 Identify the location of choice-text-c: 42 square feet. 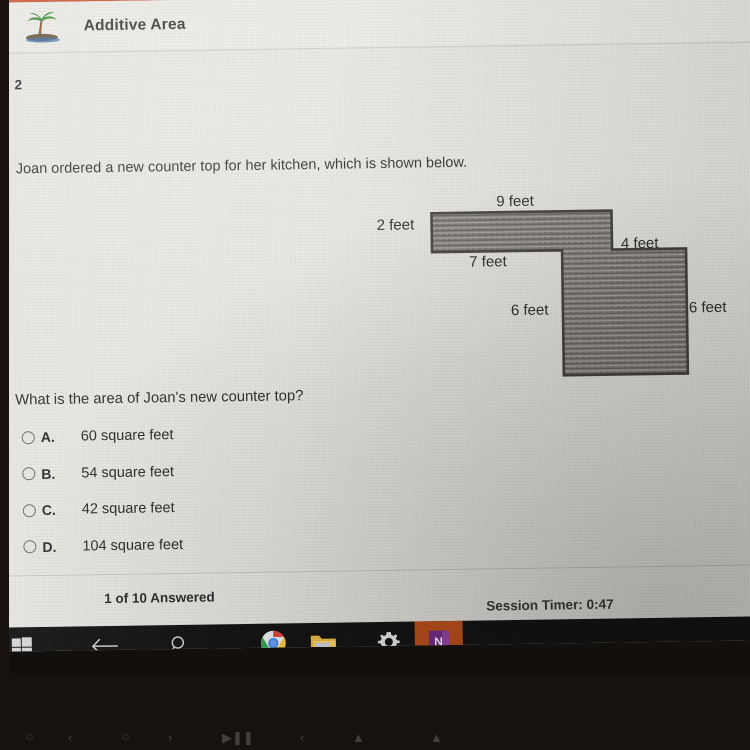
(128, 509).